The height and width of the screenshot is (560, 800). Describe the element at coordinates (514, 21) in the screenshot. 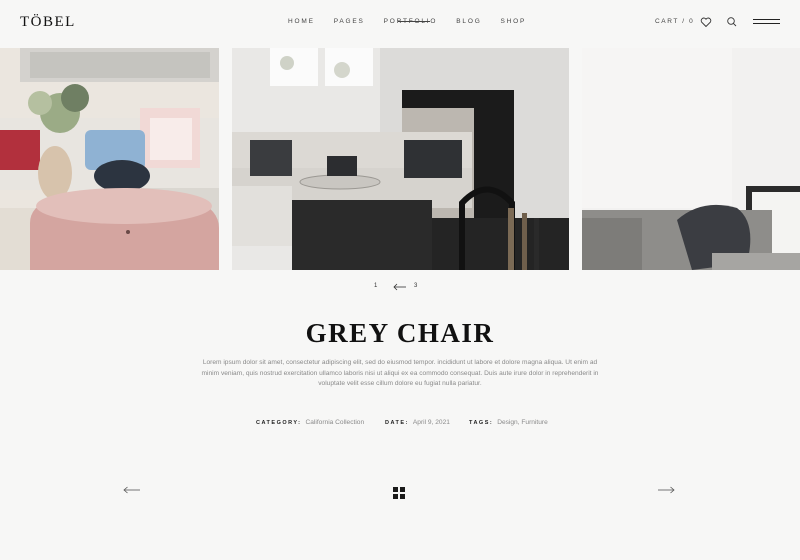

I see `nav-shop: SHOP` at that location.